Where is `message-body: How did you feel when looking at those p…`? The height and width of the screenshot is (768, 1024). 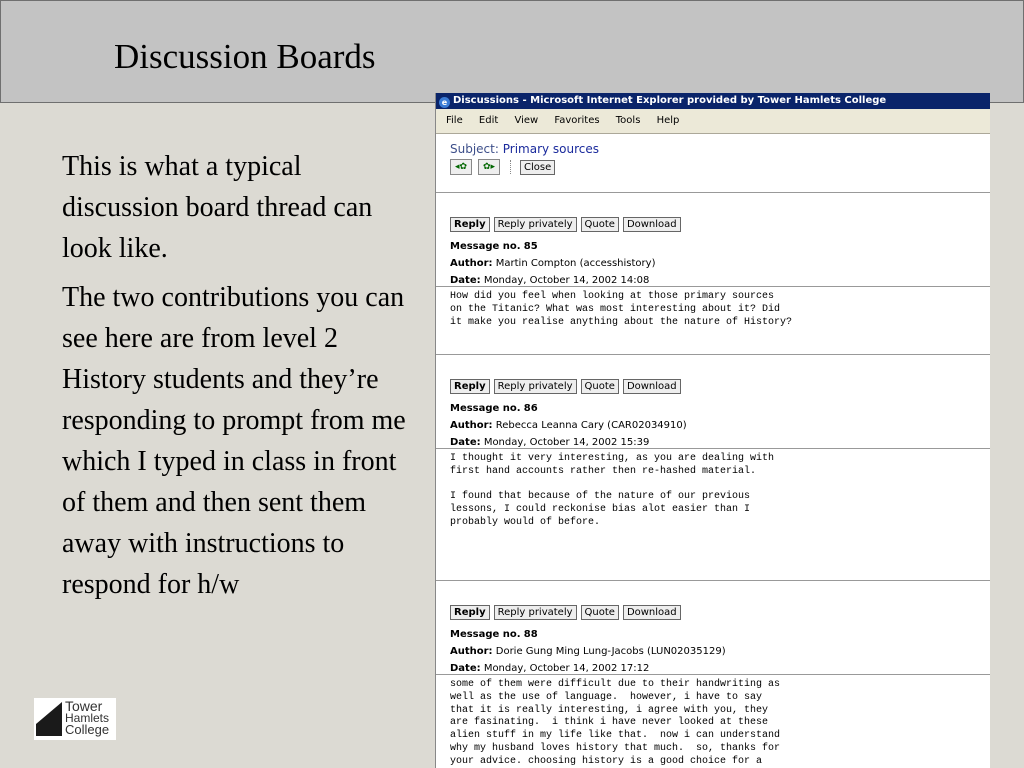
message-body: How did you feel when looking at those p… is located at coordinates (621, 309).